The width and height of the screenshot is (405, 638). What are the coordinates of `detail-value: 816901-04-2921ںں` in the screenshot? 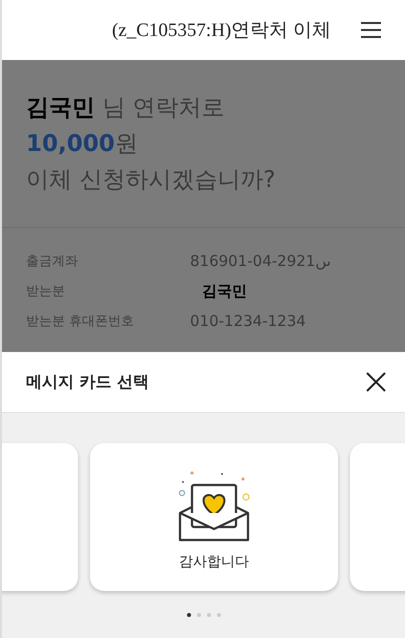 It's located at (261, 261).